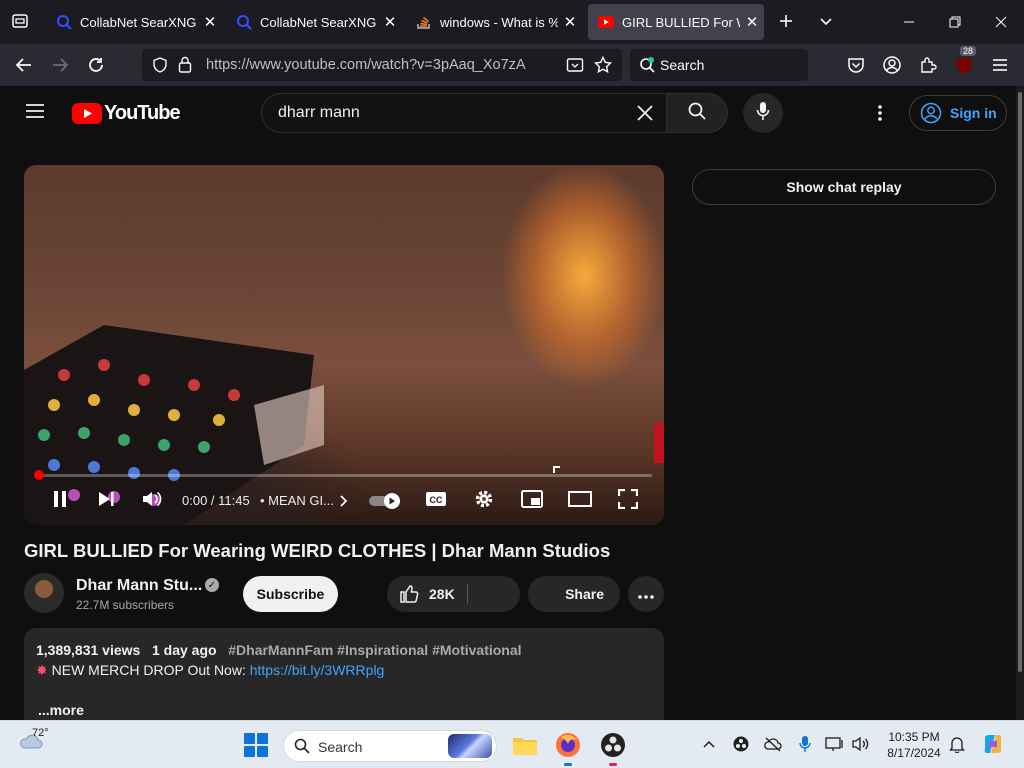 The image size is (1024, 768). I want to click on settings-button, so click(484, 501).